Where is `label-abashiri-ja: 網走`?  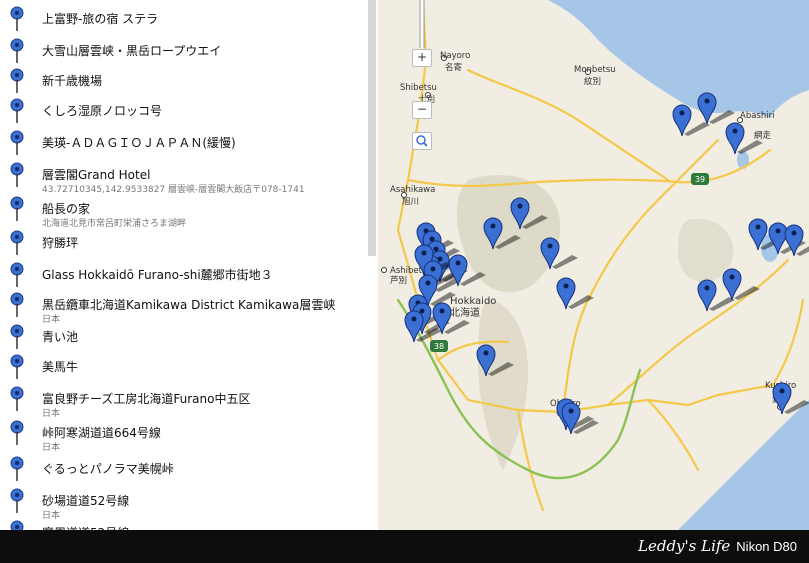
label-abashiri-ja: 網走 is located at coordinates (763, 135).